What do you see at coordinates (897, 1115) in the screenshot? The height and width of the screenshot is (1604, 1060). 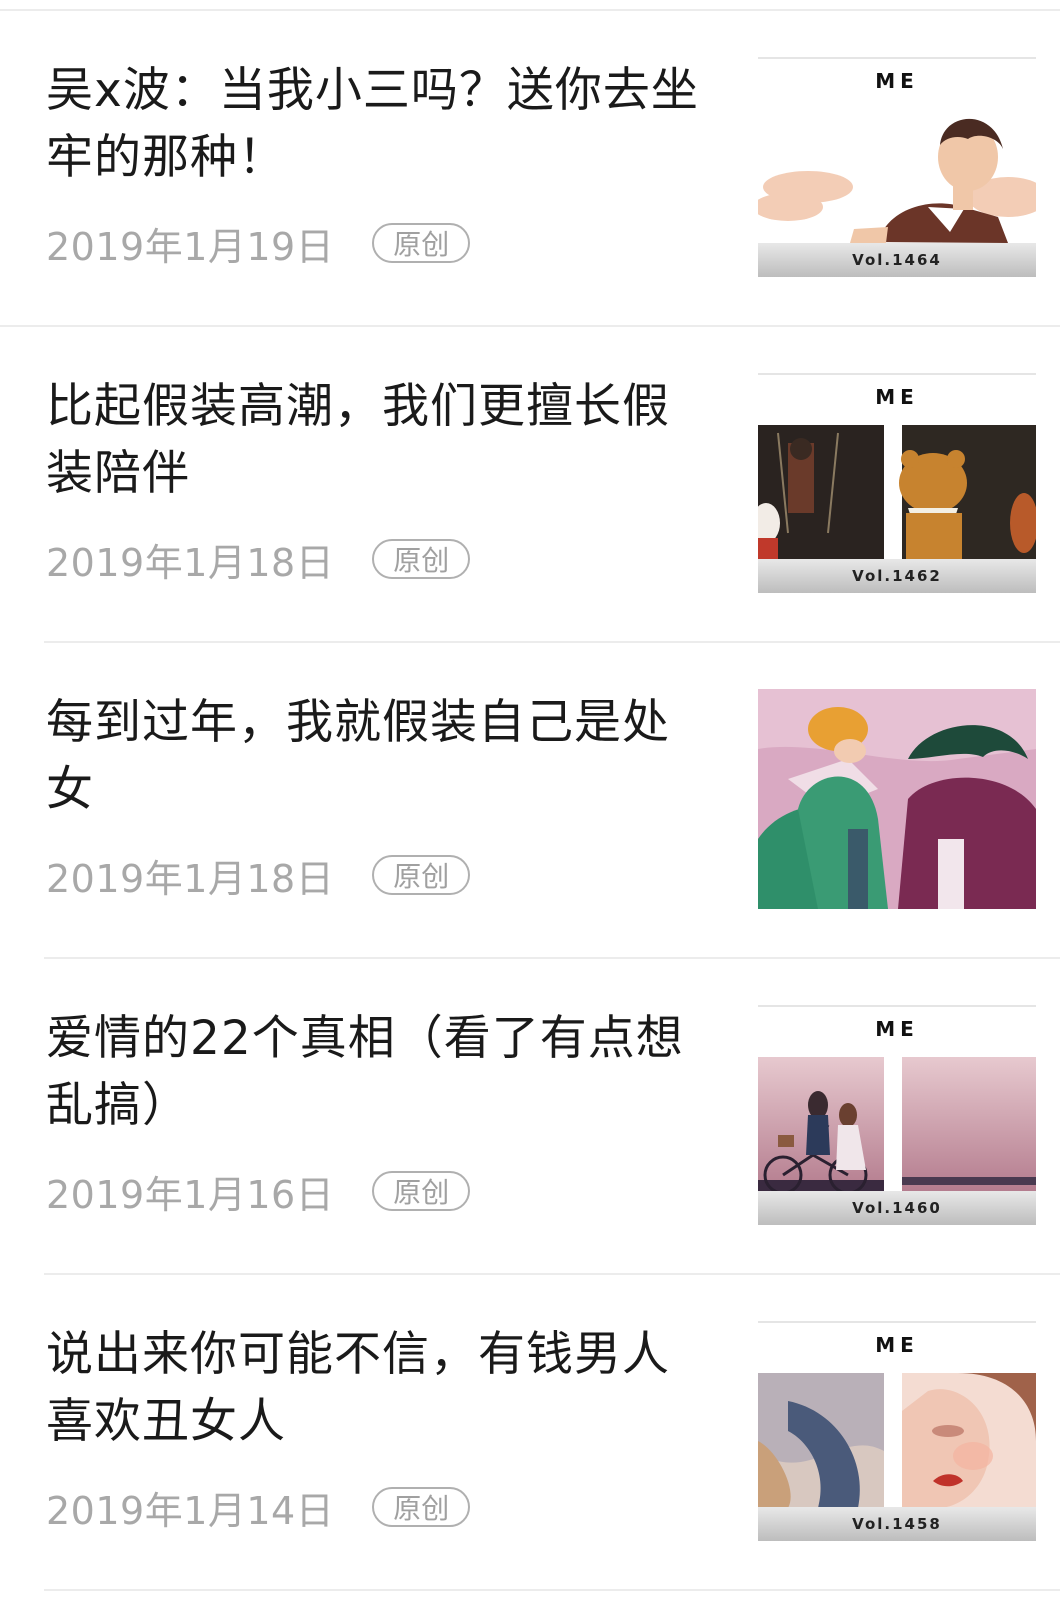 I see `article-thumbnail: ME Vol.1460` at bounding box center [897, 1115].